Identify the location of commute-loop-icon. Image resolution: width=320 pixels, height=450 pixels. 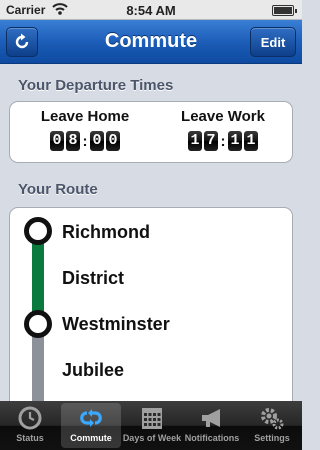
(91, 418).